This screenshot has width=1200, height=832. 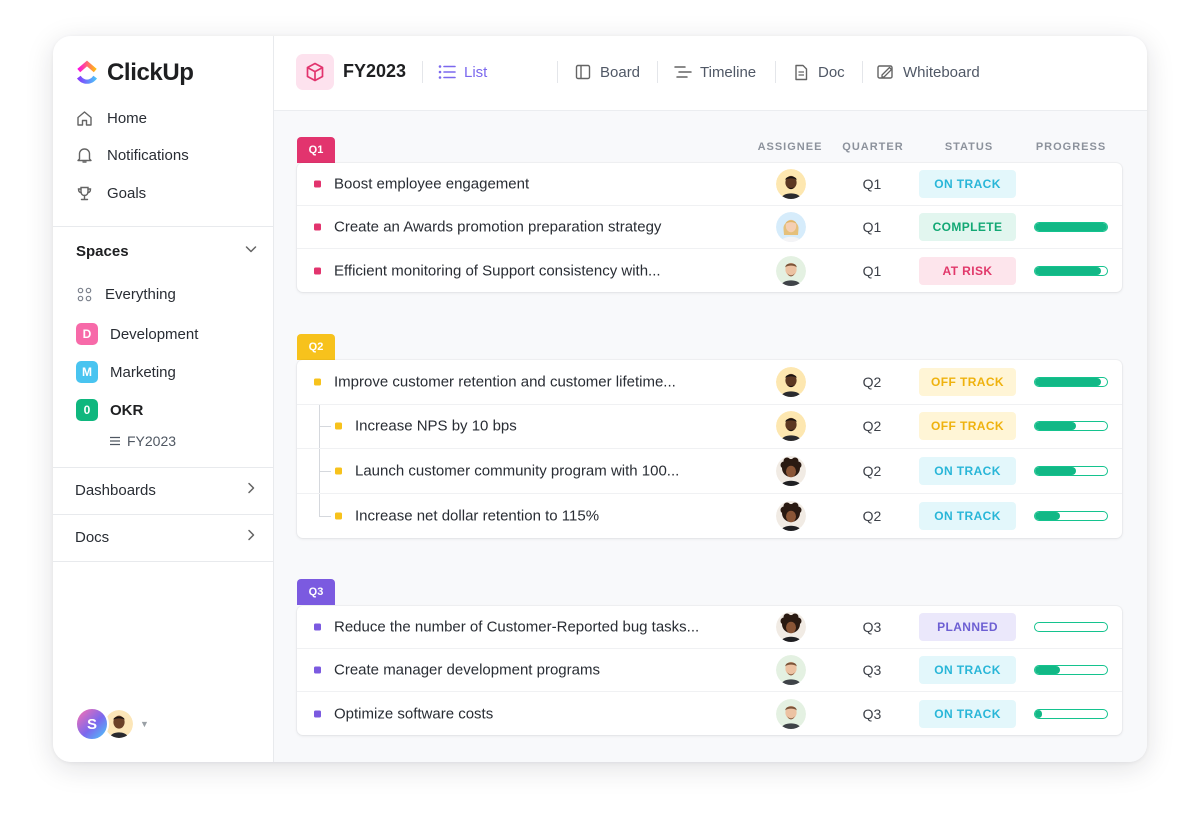 I want to click on bell-icon, so click(x=84, y=155).